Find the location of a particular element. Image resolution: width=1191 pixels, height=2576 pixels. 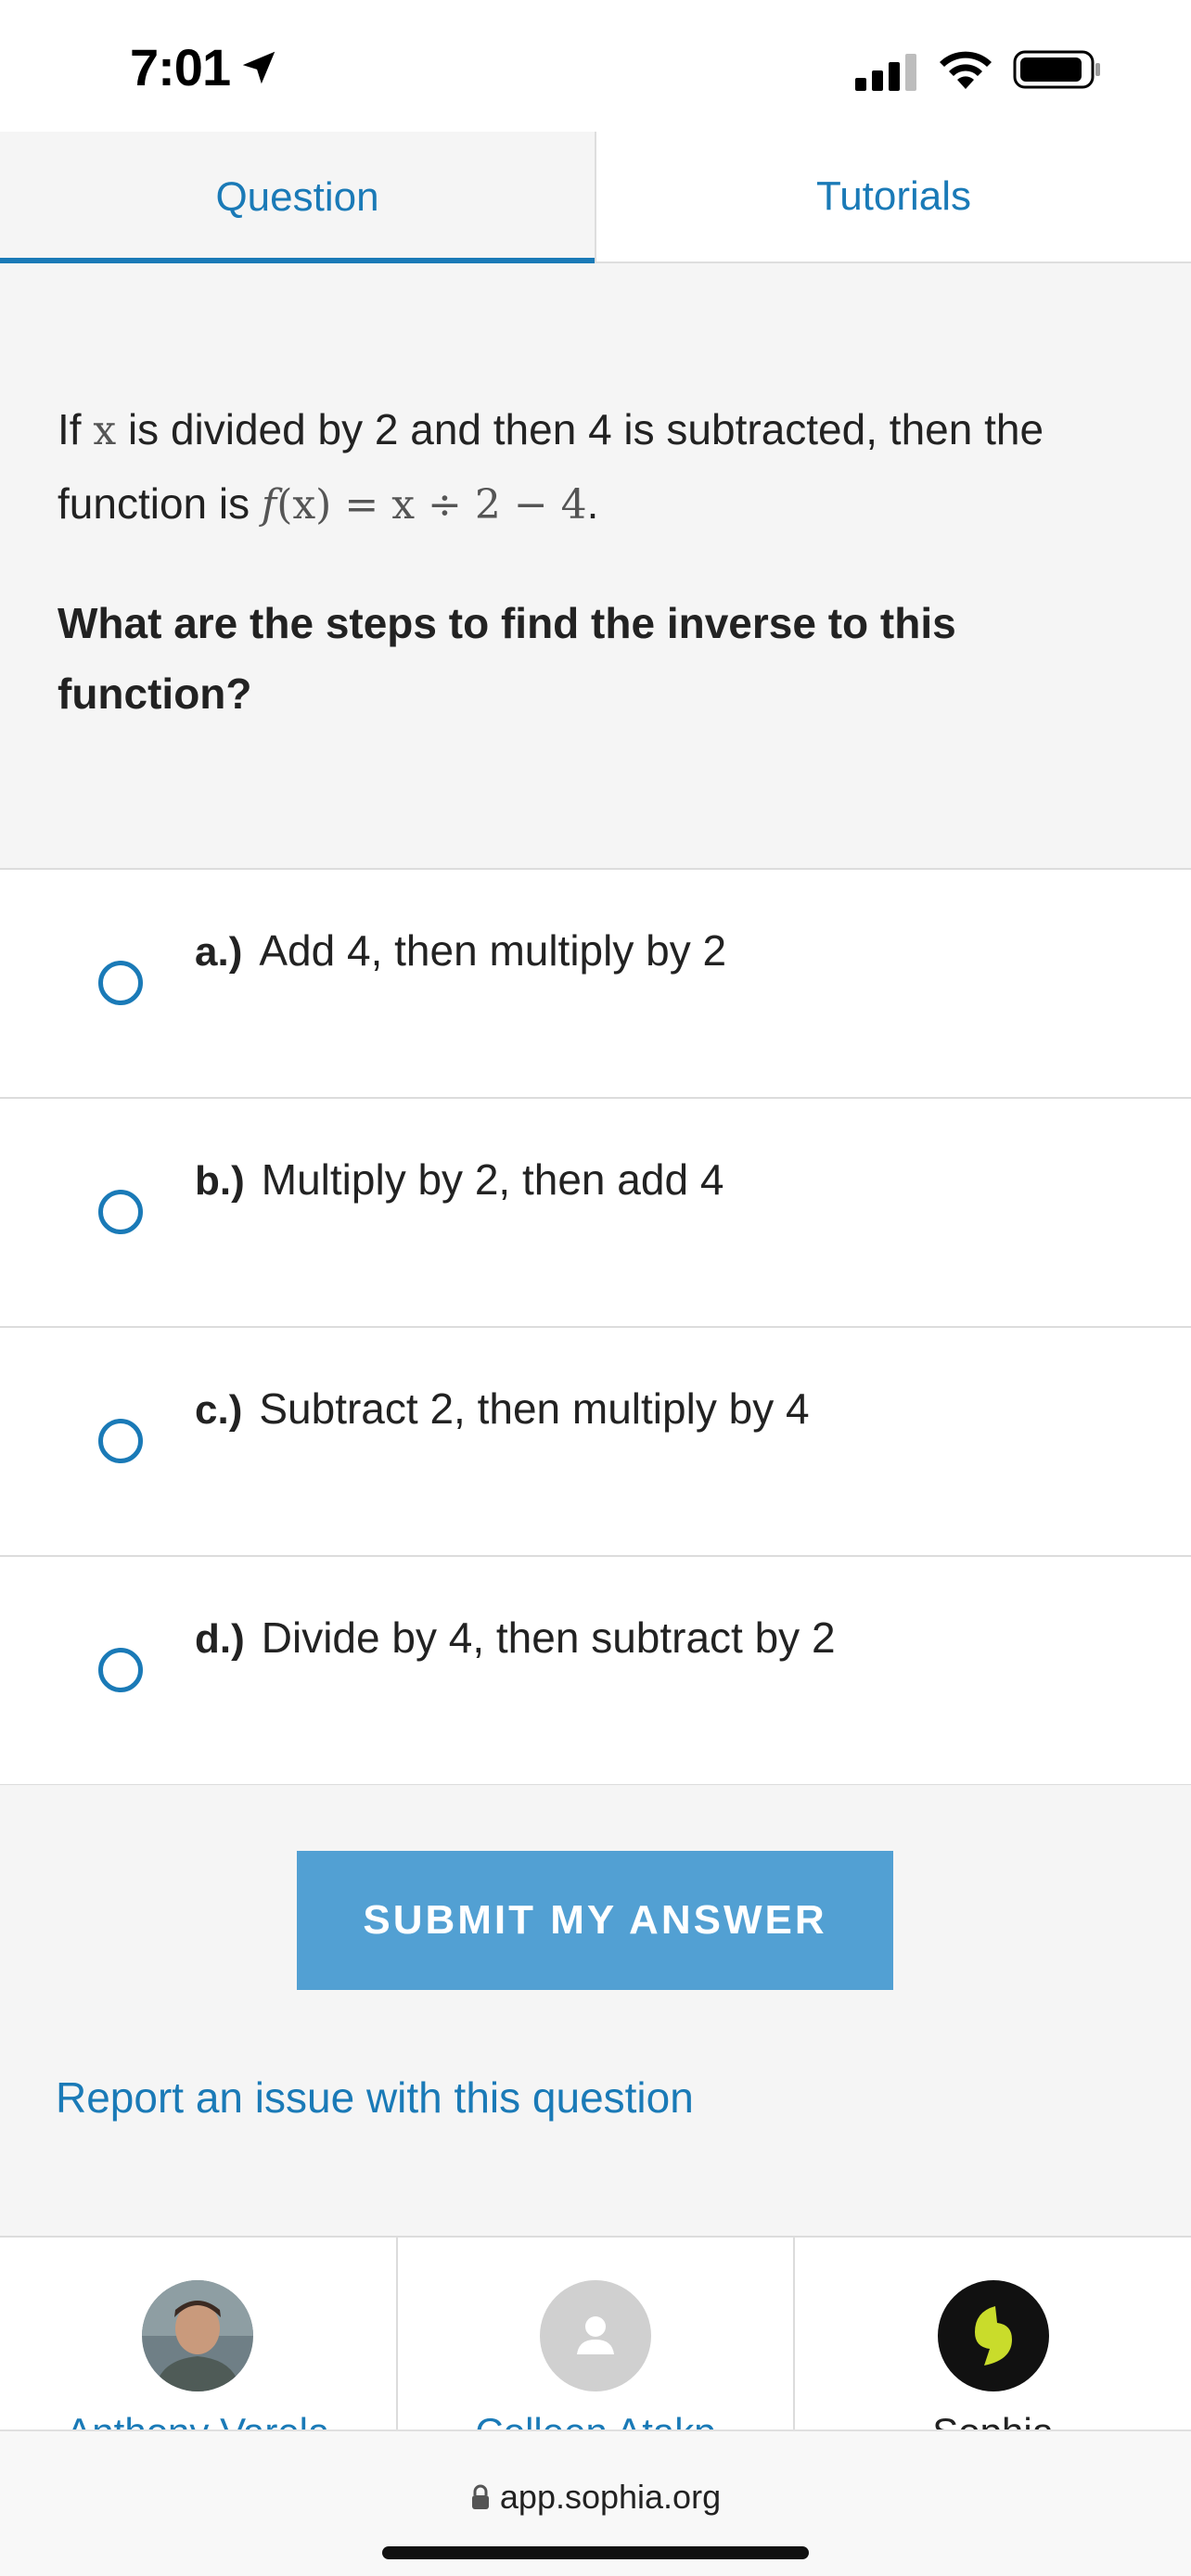

option-label-d: d.) Divide by 4, then subtract by 2 is located at coordinates (515, 1638).